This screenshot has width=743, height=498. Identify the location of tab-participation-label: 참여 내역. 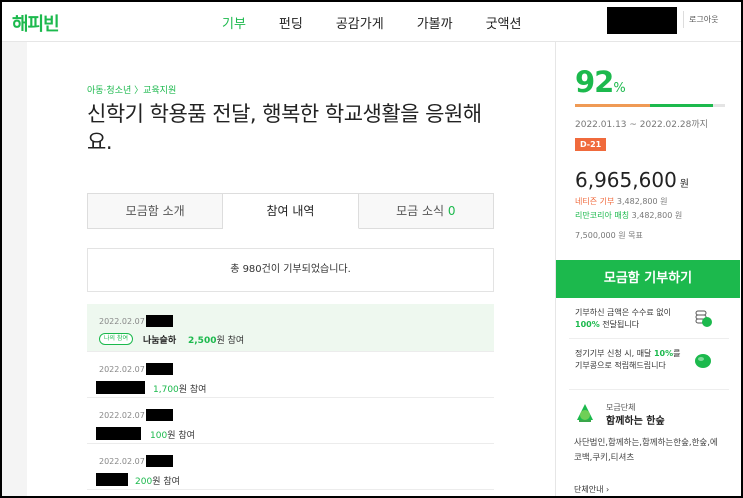
(290, 211).